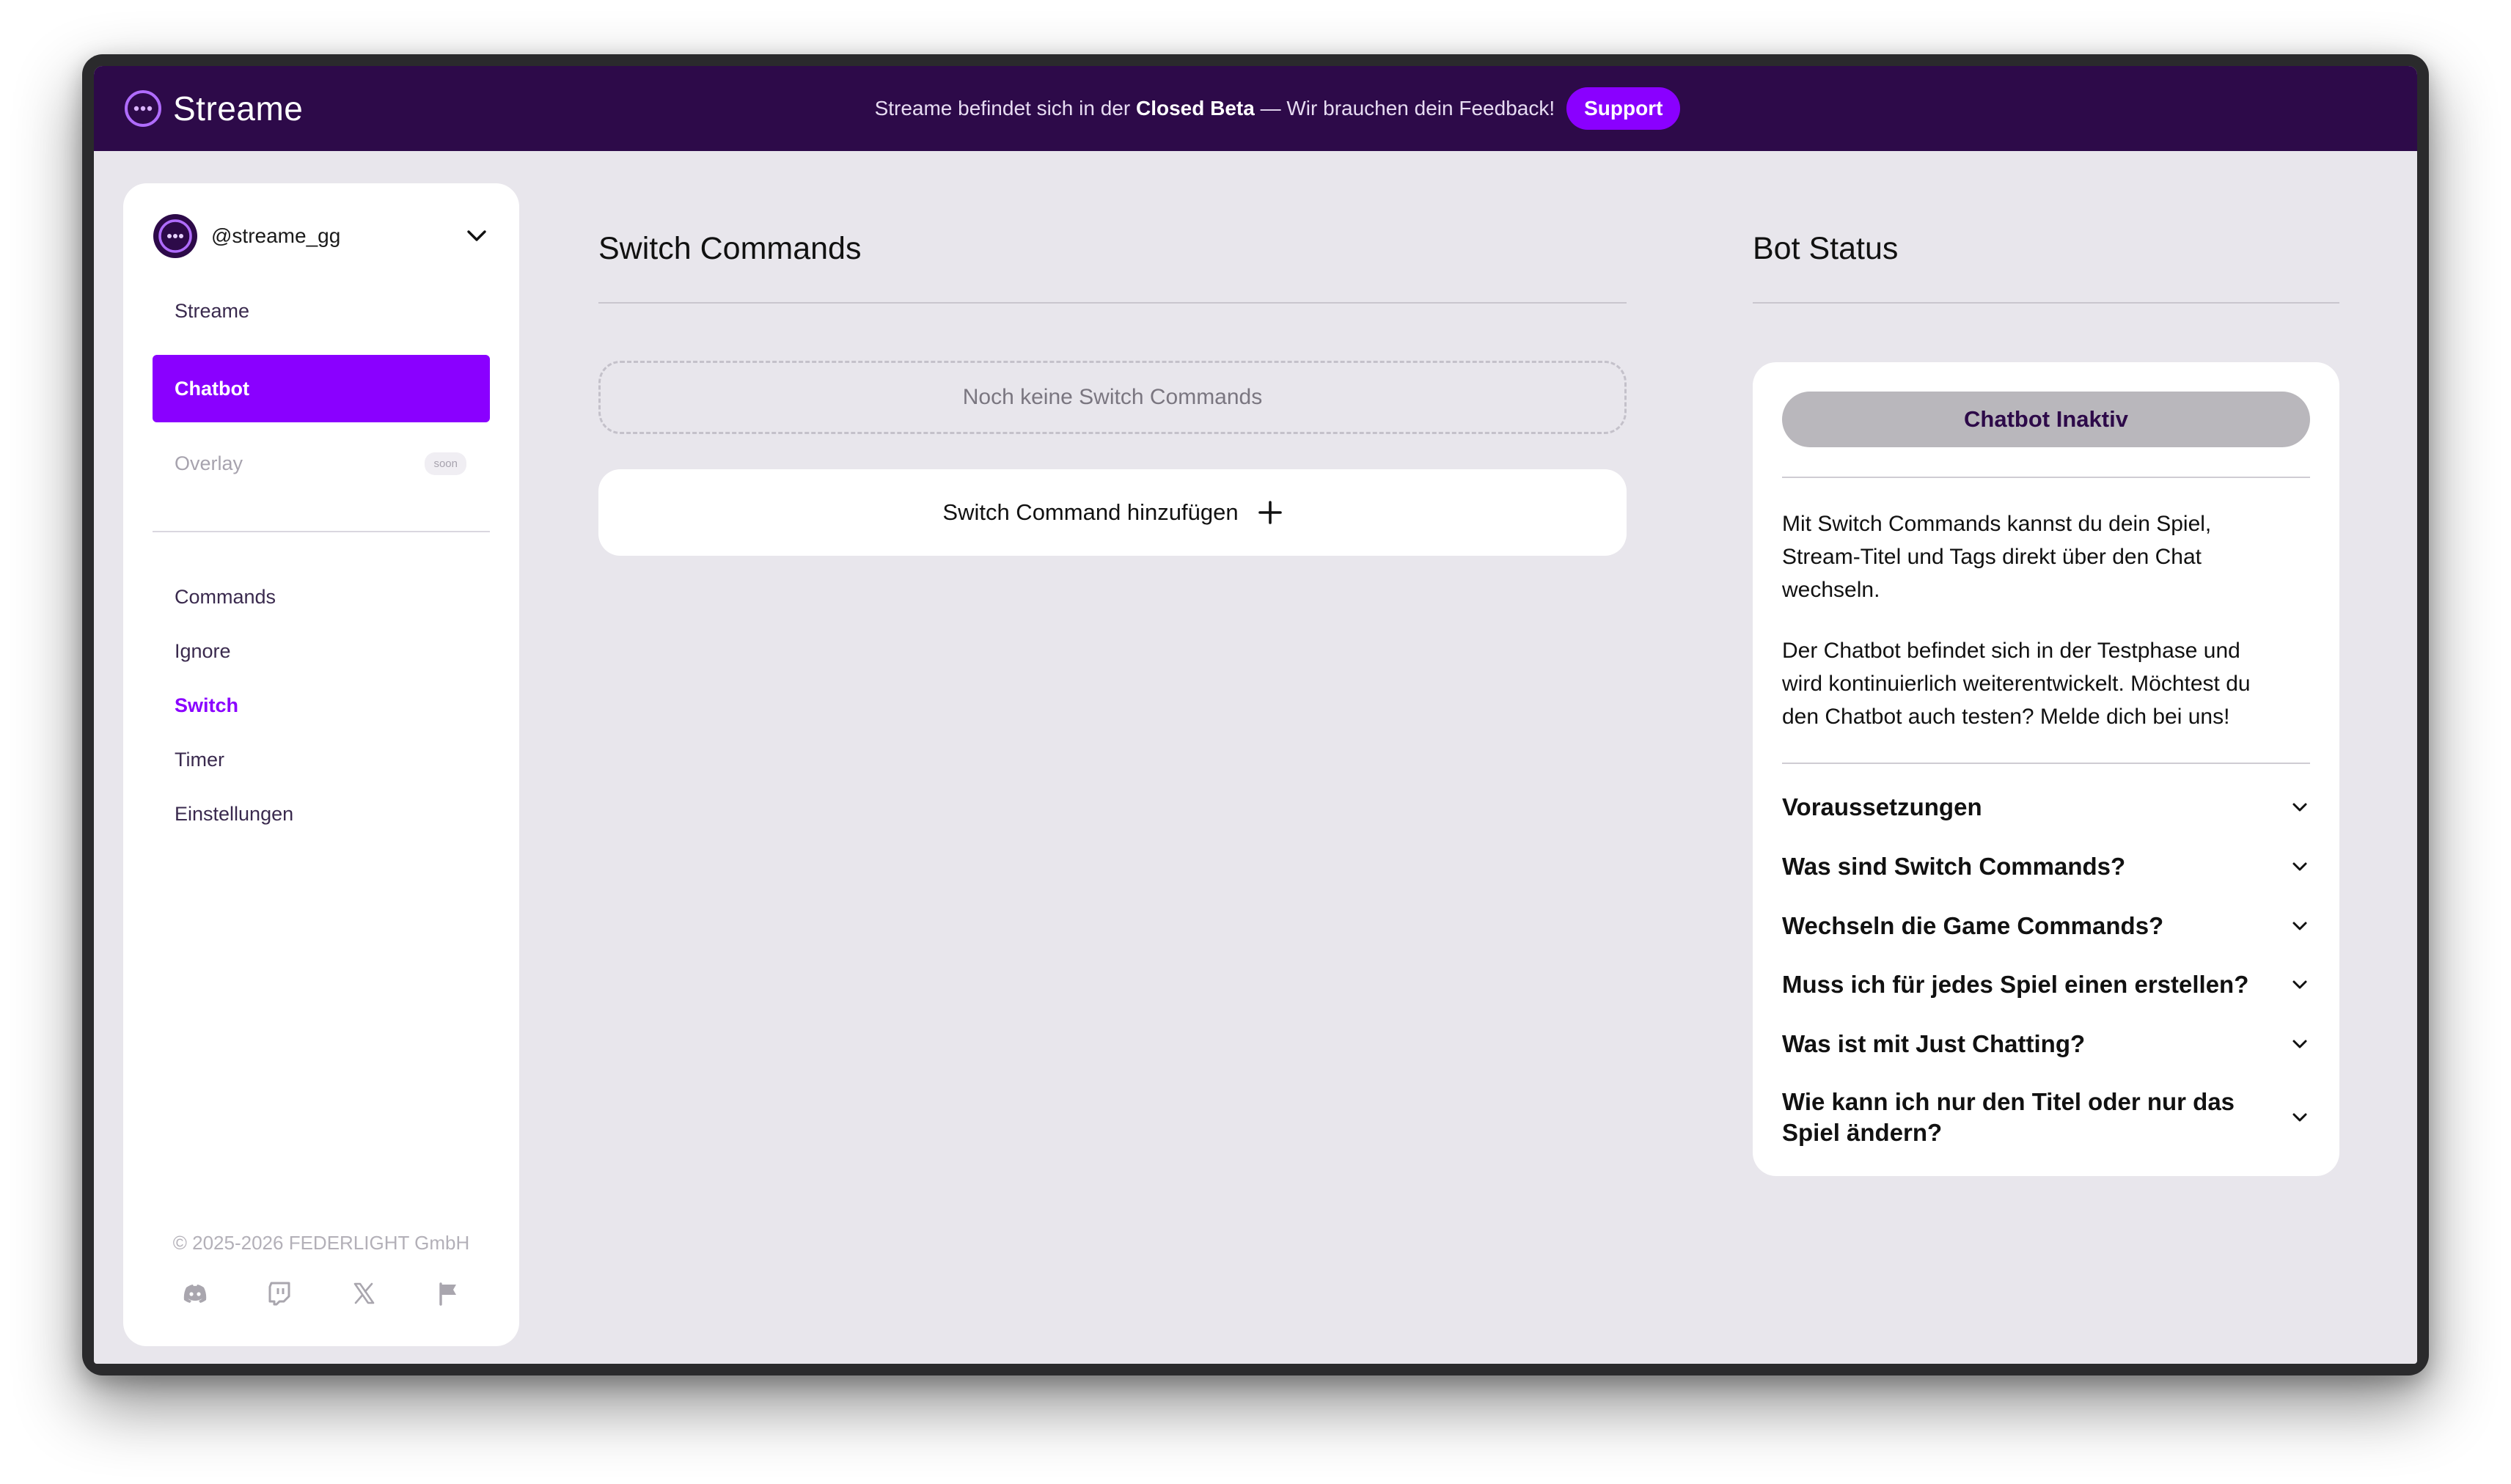 This screenshot has width=2511, height=1484. Describe the element at coordinates (321, 1293) in the screenshot. I see `social-links` at that location.